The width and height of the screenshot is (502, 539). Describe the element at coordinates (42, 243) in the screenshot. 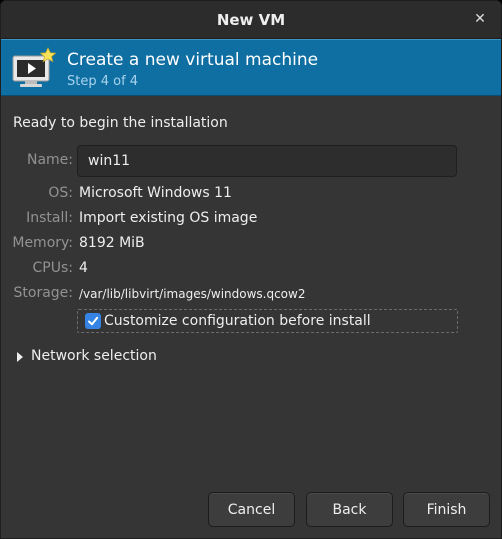

I see `memory-label: Memory:` at that location.